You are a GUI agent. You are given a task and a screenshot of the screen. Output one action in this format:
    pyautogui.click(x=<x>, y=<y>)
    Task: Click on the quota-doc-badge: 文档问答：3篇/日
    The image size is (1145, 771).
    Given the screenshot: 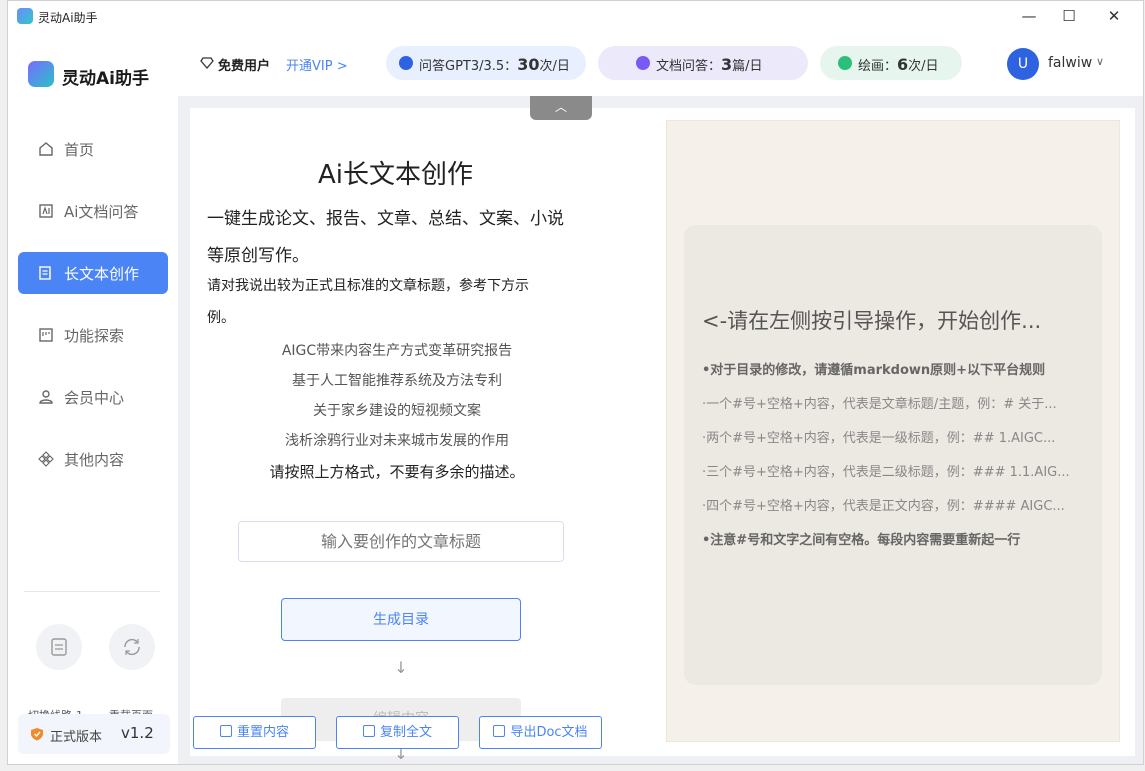 What is the action you would take?
    pyautogui.click(x=703, y=63)
    